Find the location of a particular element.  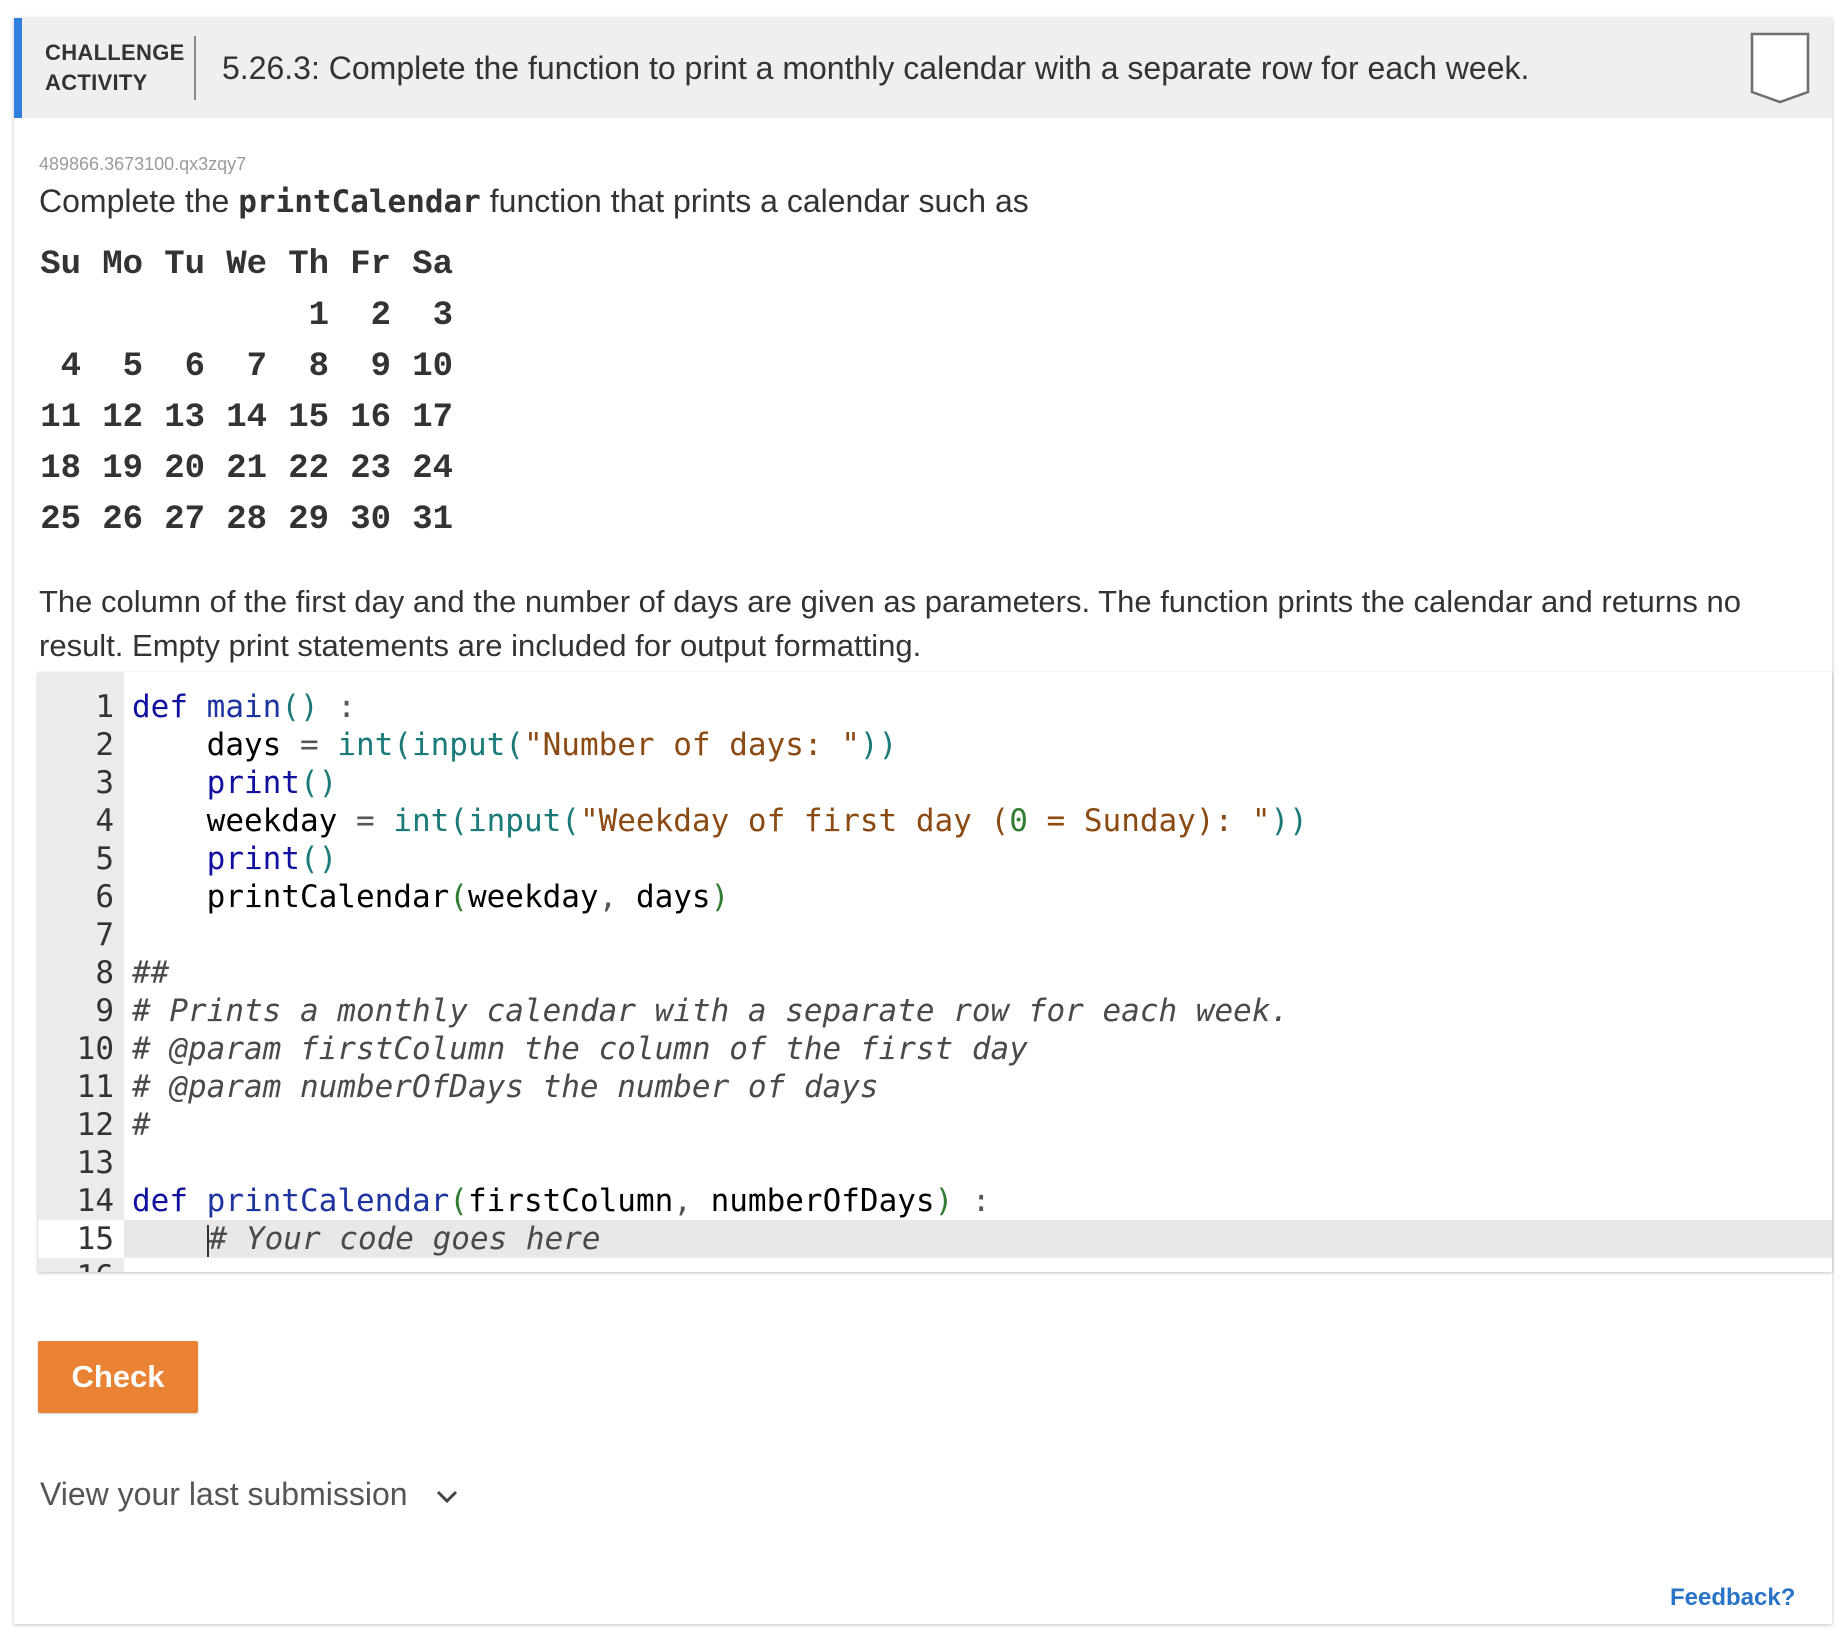

code-token: ) is located at coordinates (720, 897).